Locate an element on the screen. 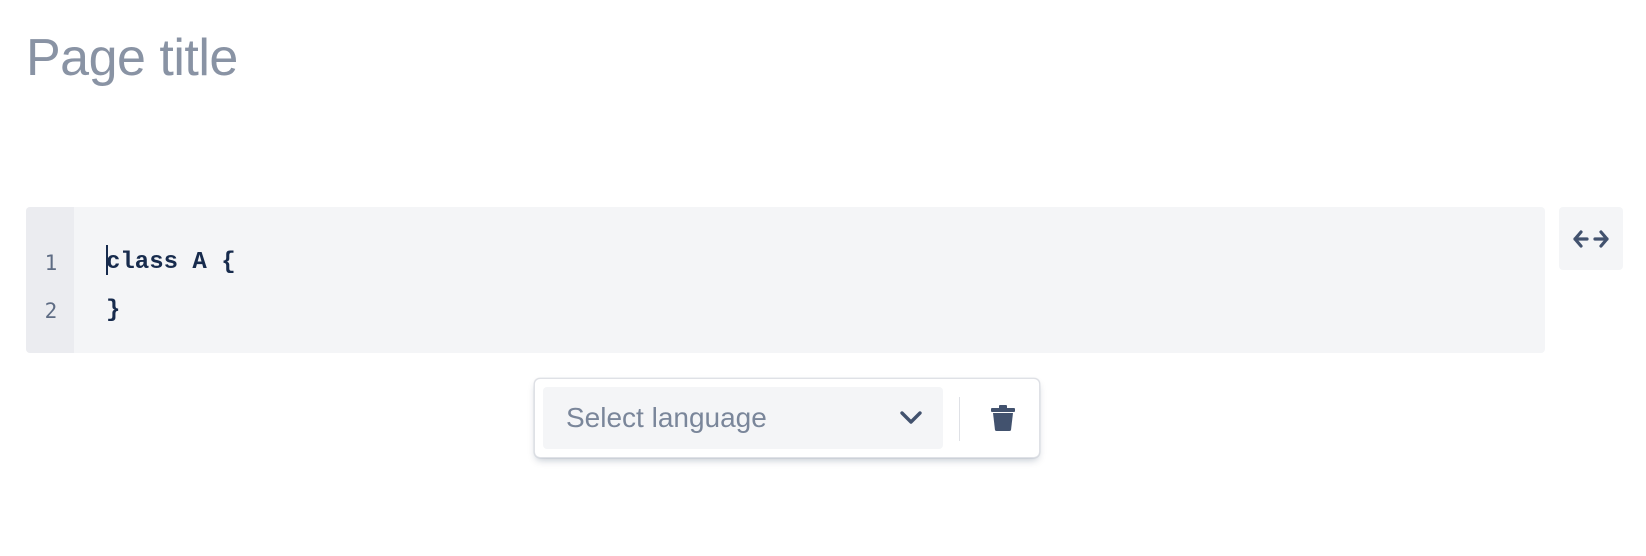 This screenshot has height=556, width=1646. line-number: 2 is located at coordinates (51, 311).